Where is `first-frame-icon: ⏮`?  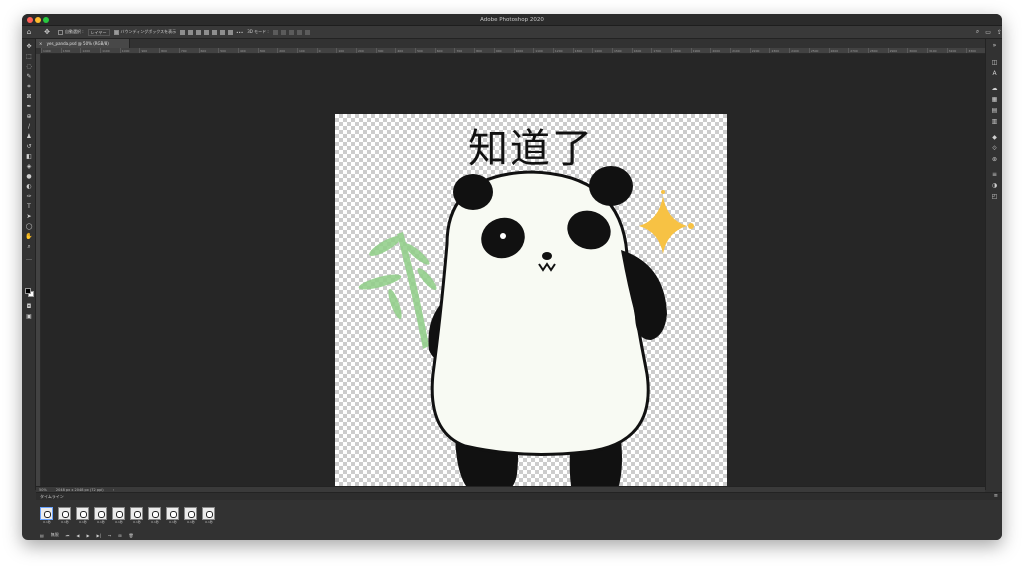
first-frame-icon: ⏮ is located at coordinates (68, 535).